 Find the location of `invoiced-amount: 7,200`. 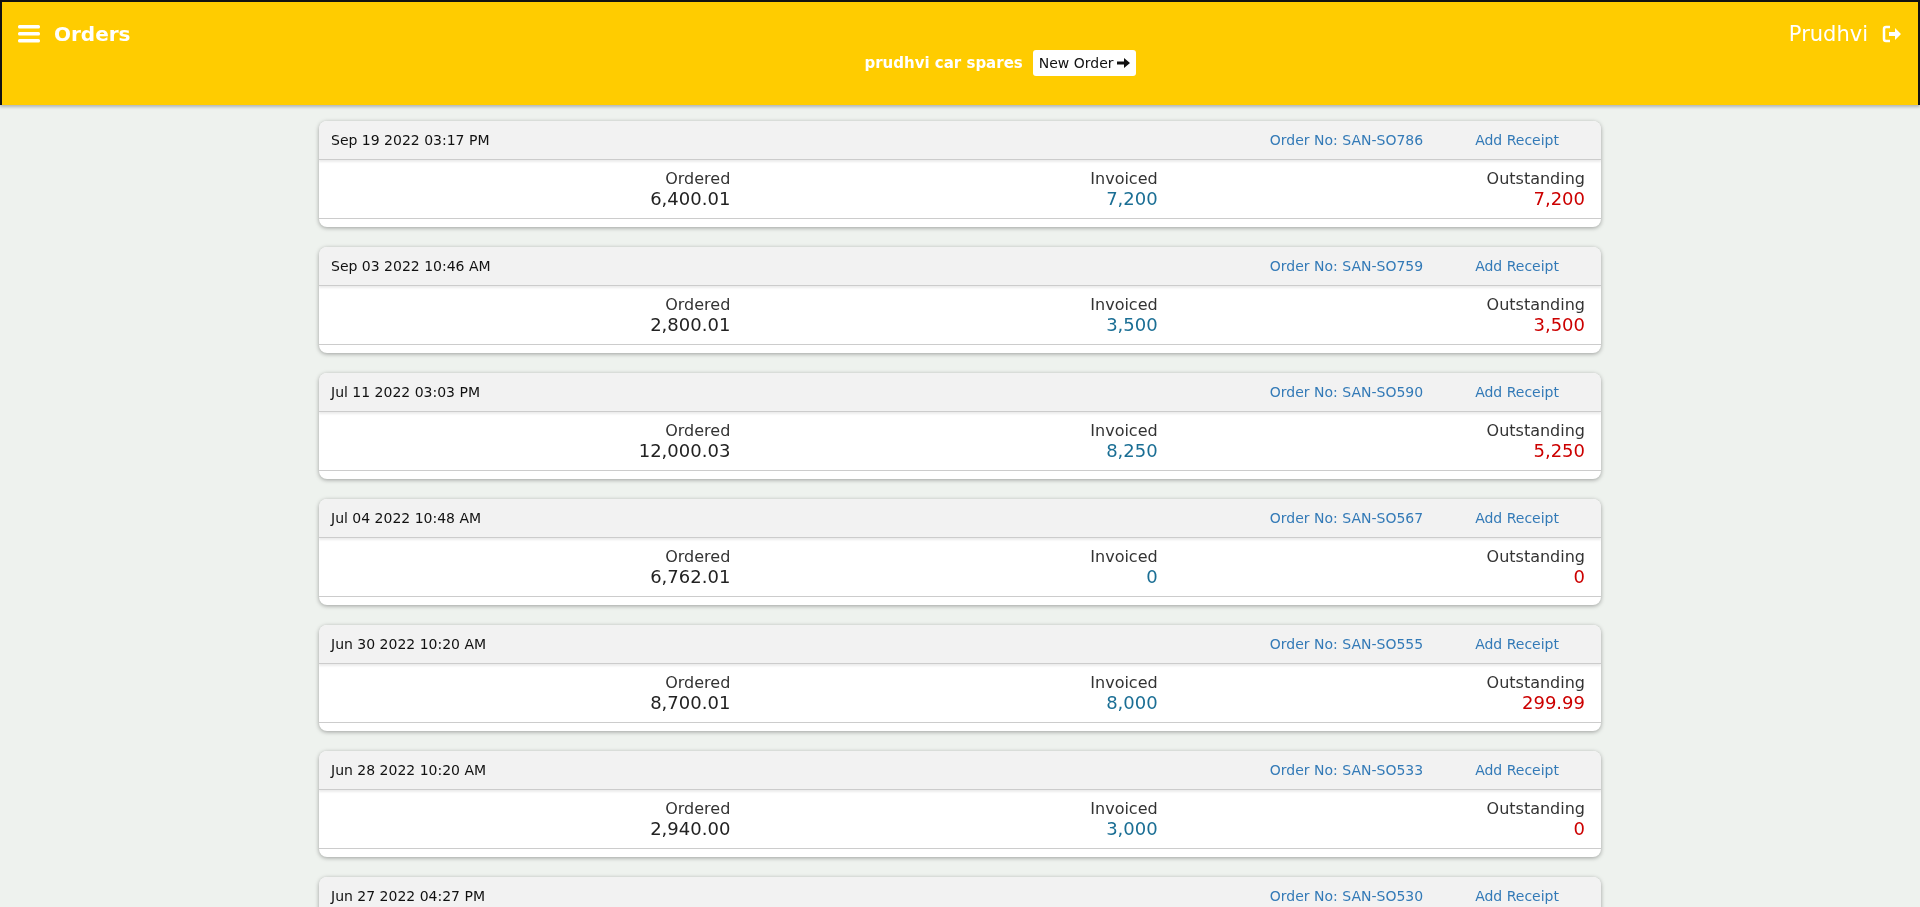

invoiced-amount: 7,200 is located at coordinates (1132, 198).